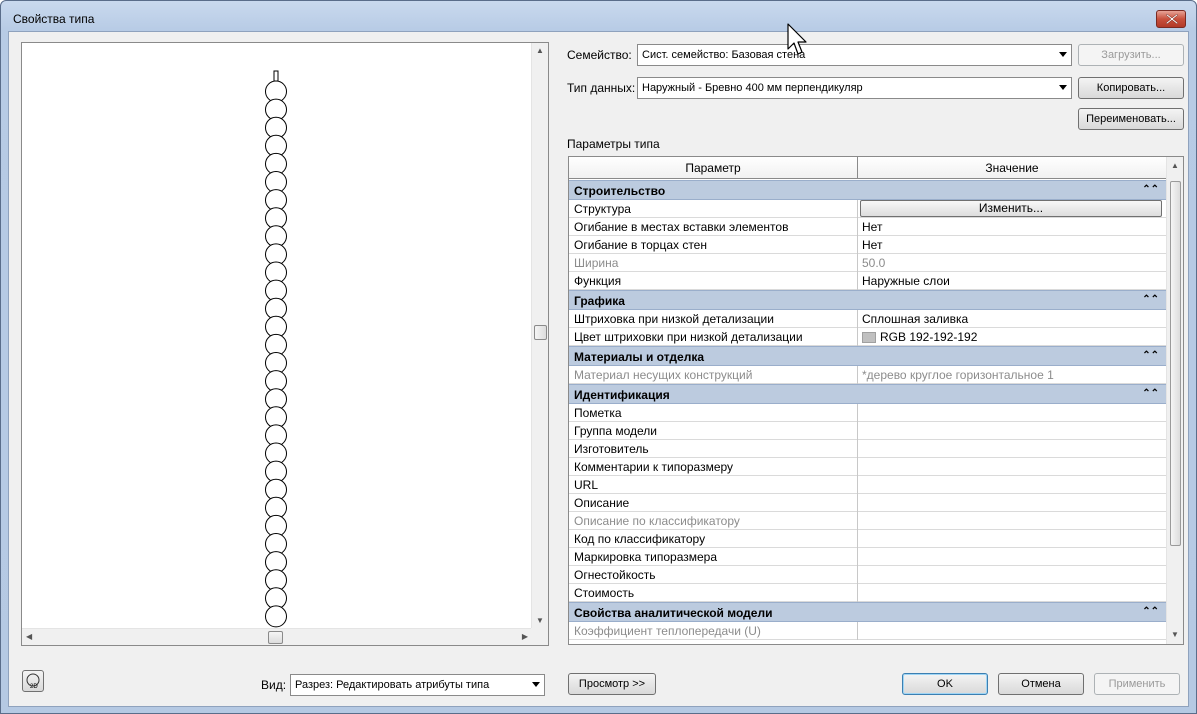 This screenshot has width=1197, height=714. I want to click on parameter-cell: Цвет штриховки при низкой детализации, so click(688, 337).